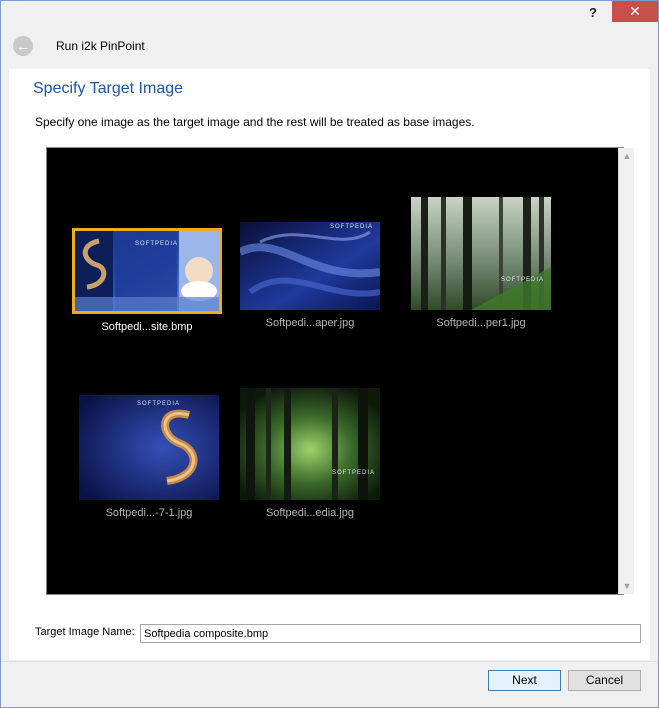 This screenshot has height=708, width=659. I want to click on close-button: ✕, so click(635, 11).